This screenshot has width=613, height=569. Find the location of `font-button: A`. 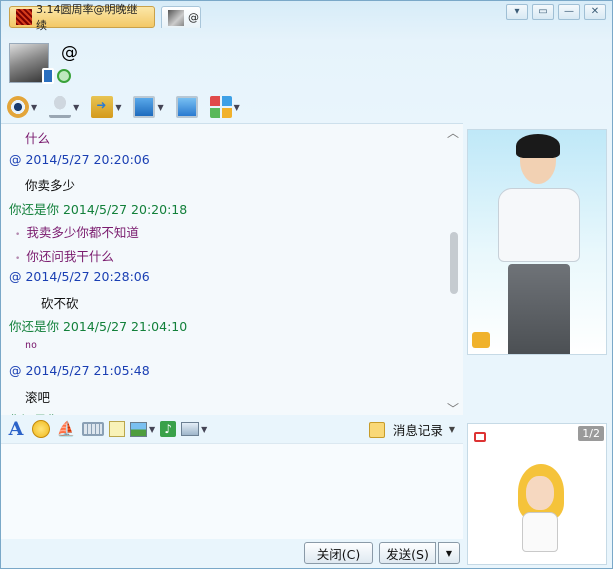

font-button: A is located at coordinates (16, 429).